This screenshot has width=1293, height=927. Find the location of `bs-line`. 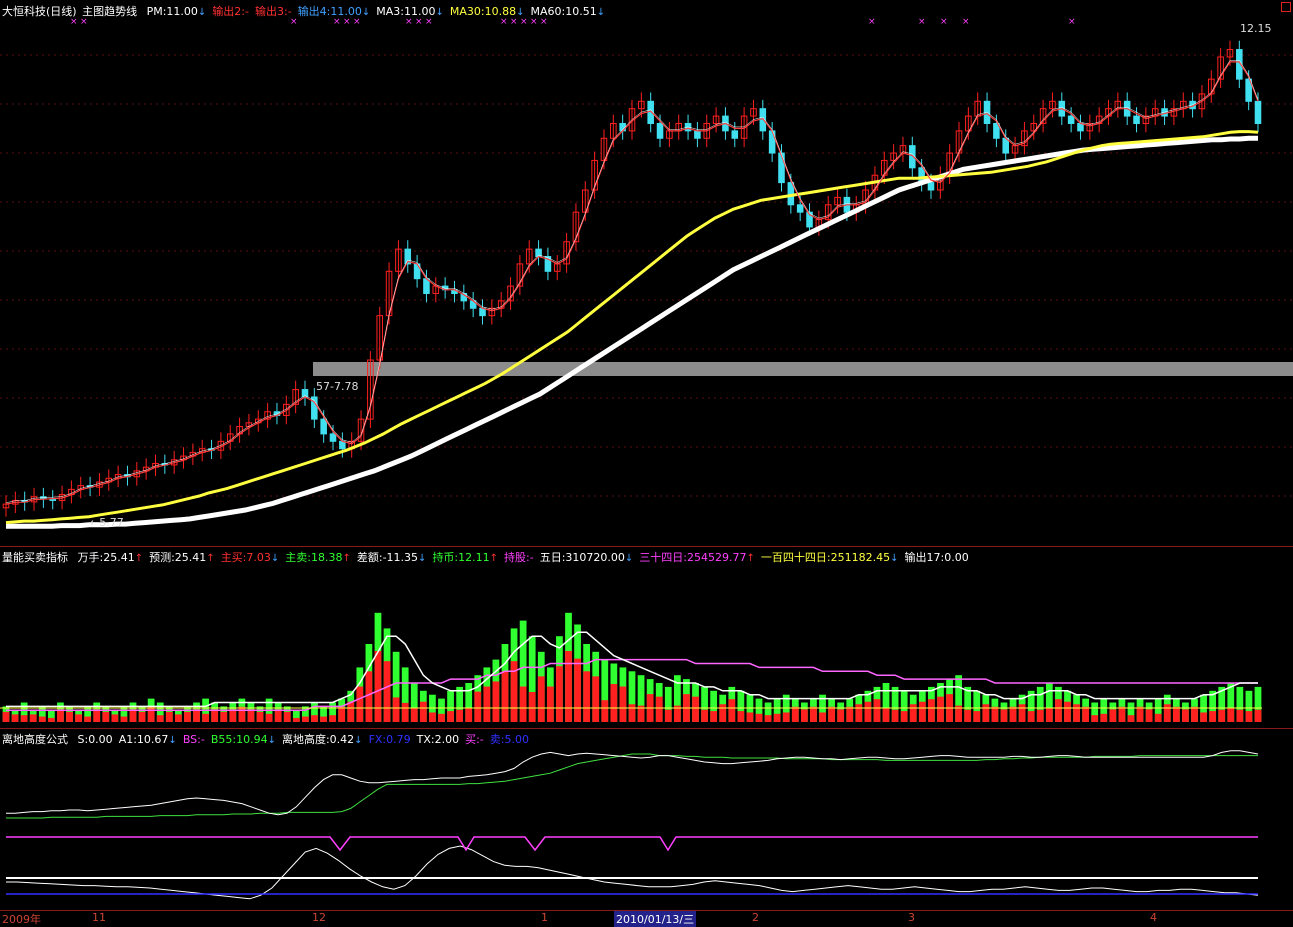

bs-line is located at coordinates (632, 844).